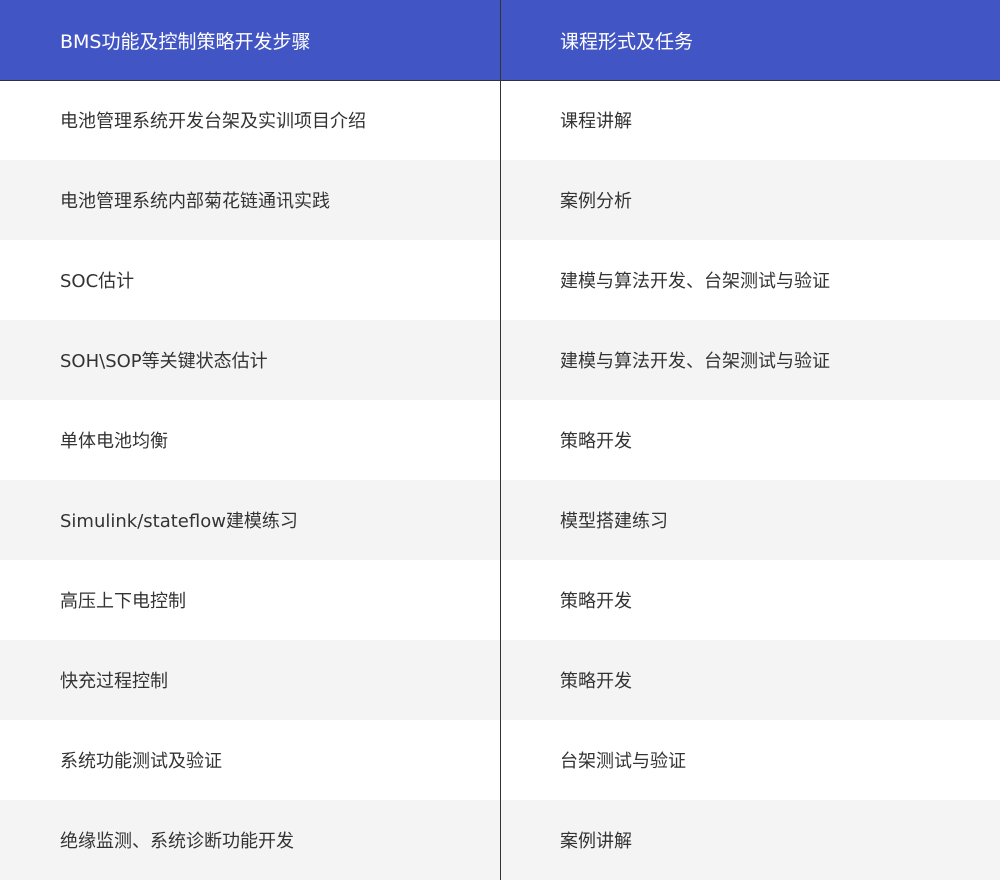 The height and width of the screenshot is (880, 1000). What do you see at coordinates (164, 361) in the screenshot?
I see `step-cell: SOH\SOP等关键状态估计` at bounding box center [164, 361].